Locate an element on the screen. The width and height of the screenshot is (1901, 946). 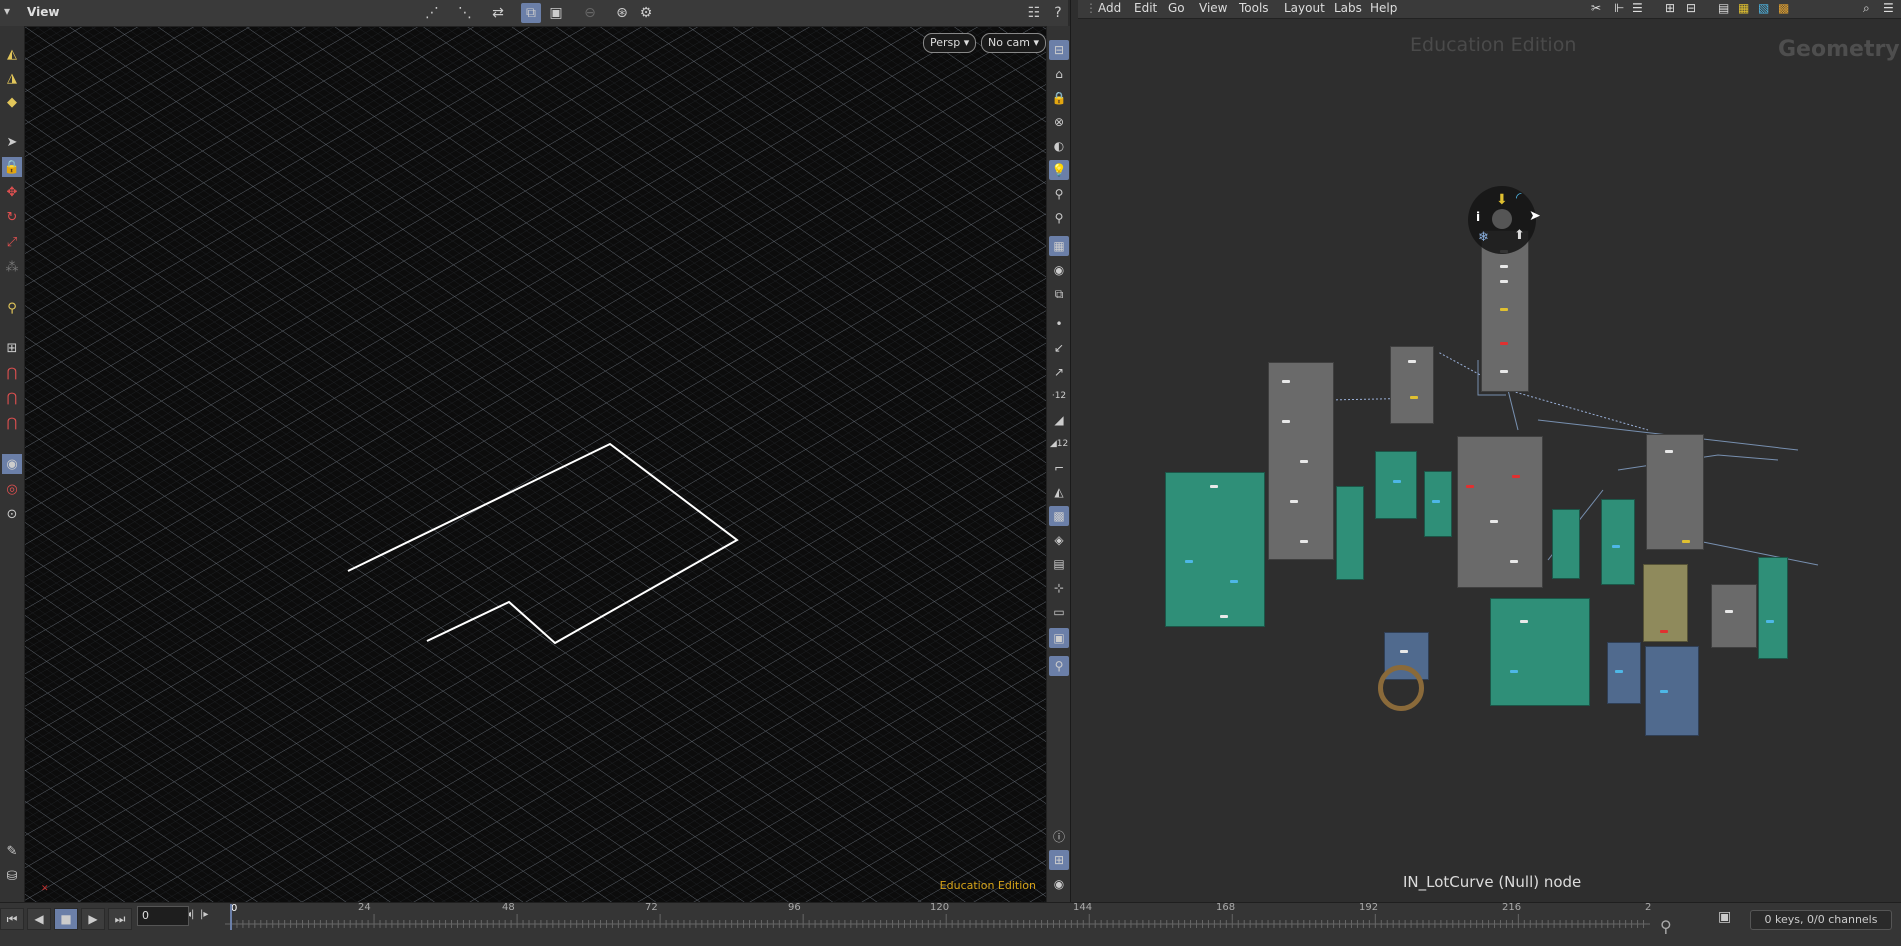
light-icon: 💡 is located at coordinates (1059, 170).